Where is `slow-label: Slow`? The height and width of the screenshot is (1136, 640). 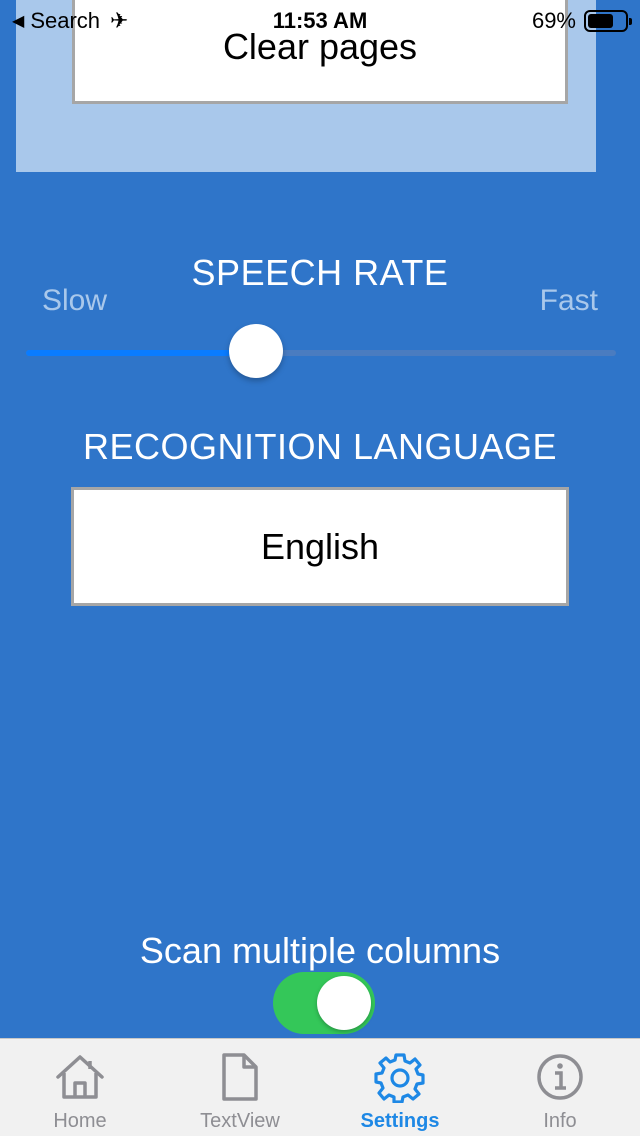
slow-label: Slow is located at coordinates (75, 300).